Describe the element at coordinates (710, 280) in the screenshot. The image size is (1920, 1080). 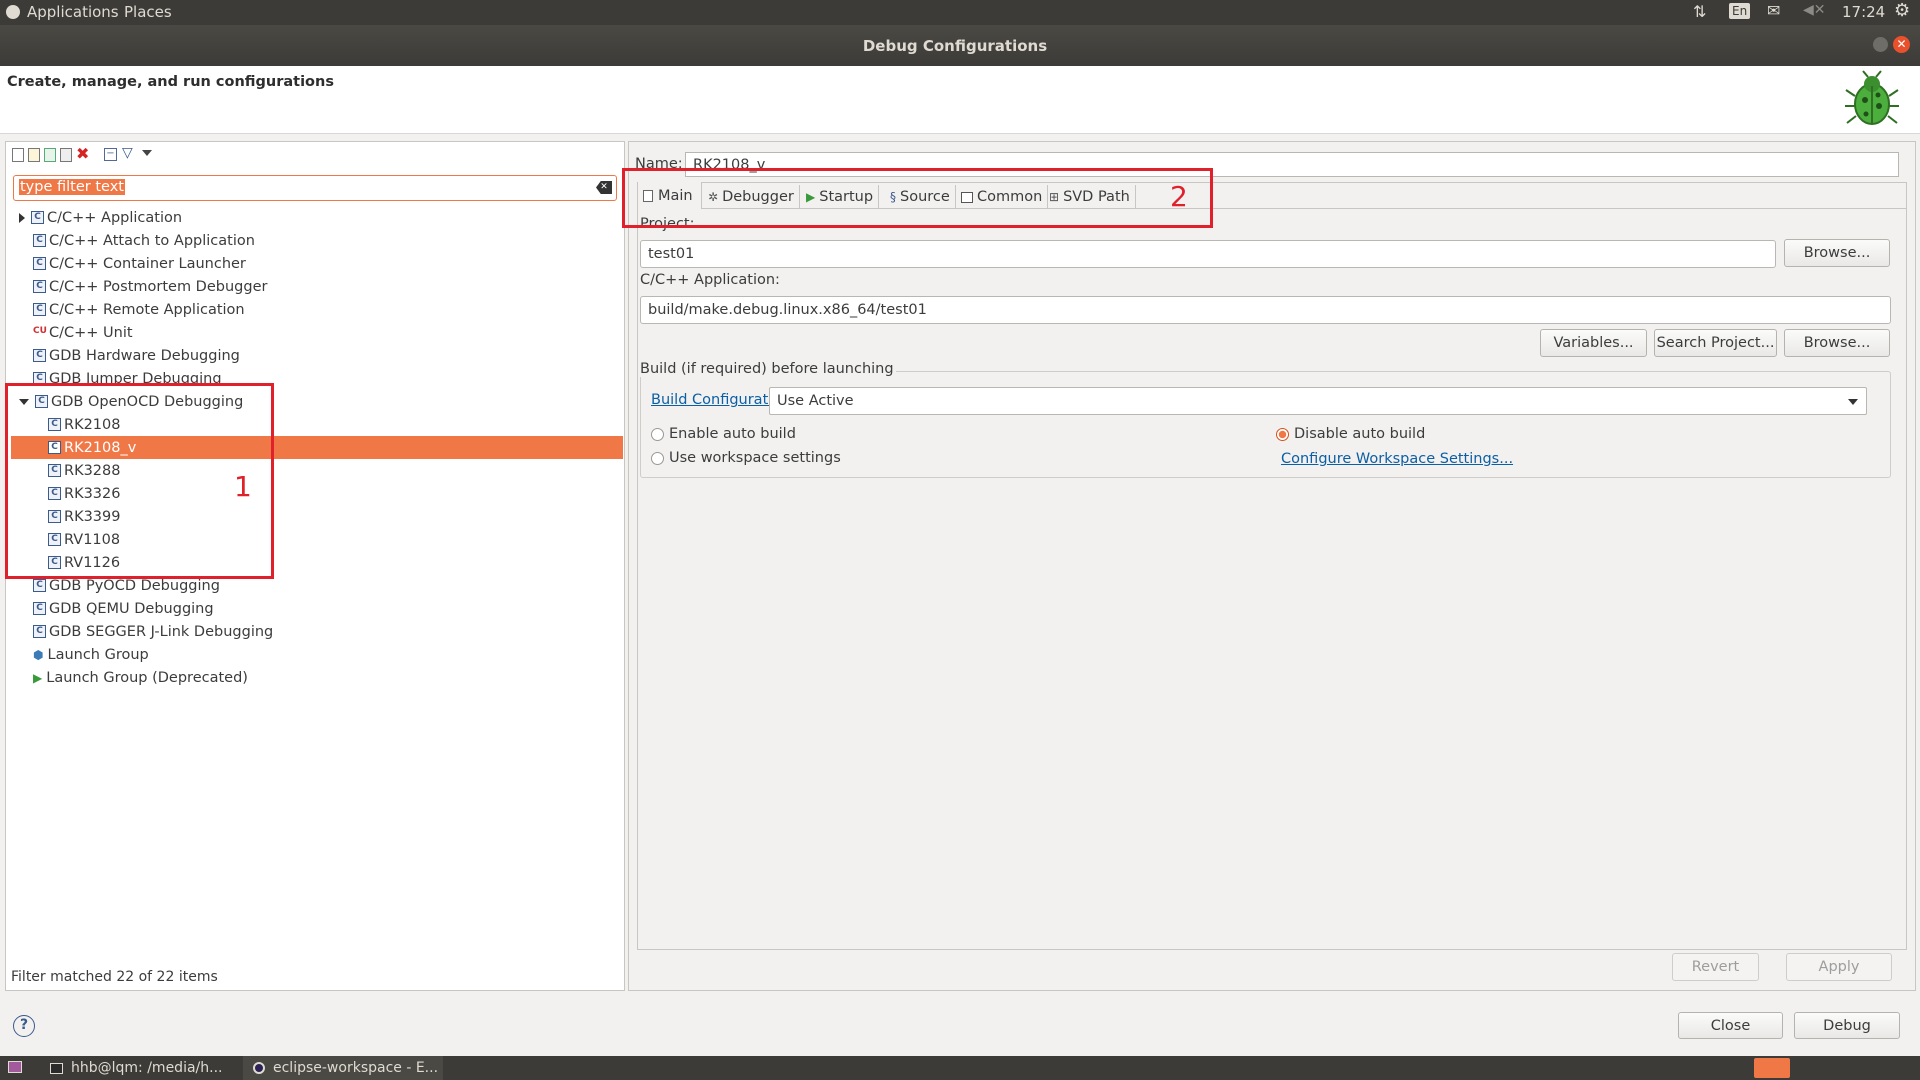
I see `application-label: C/C++ Application:` at that location.